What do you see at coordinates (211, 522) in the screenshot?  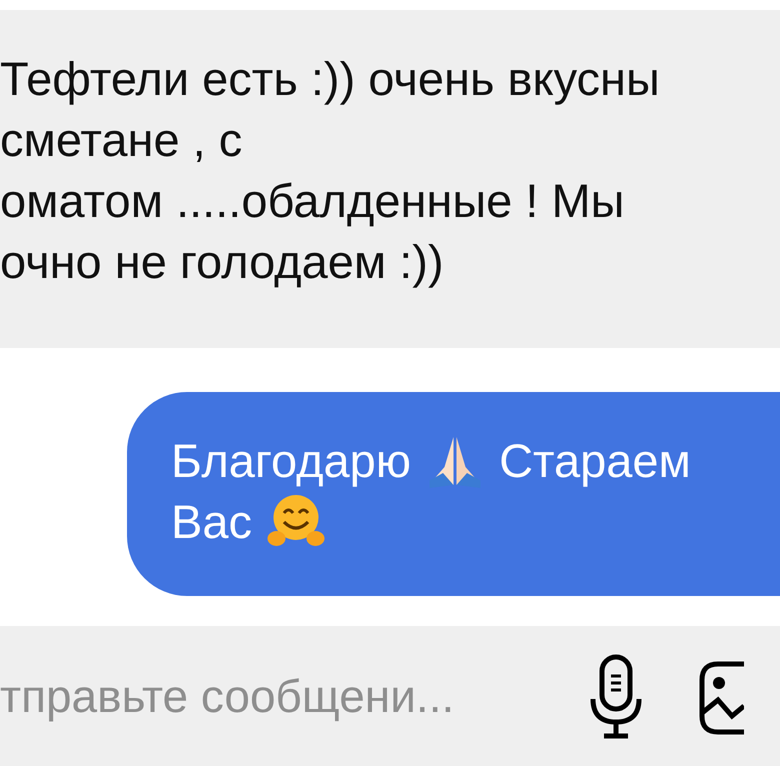 I see `message-text: Вас` at bounding box center [211, 522].